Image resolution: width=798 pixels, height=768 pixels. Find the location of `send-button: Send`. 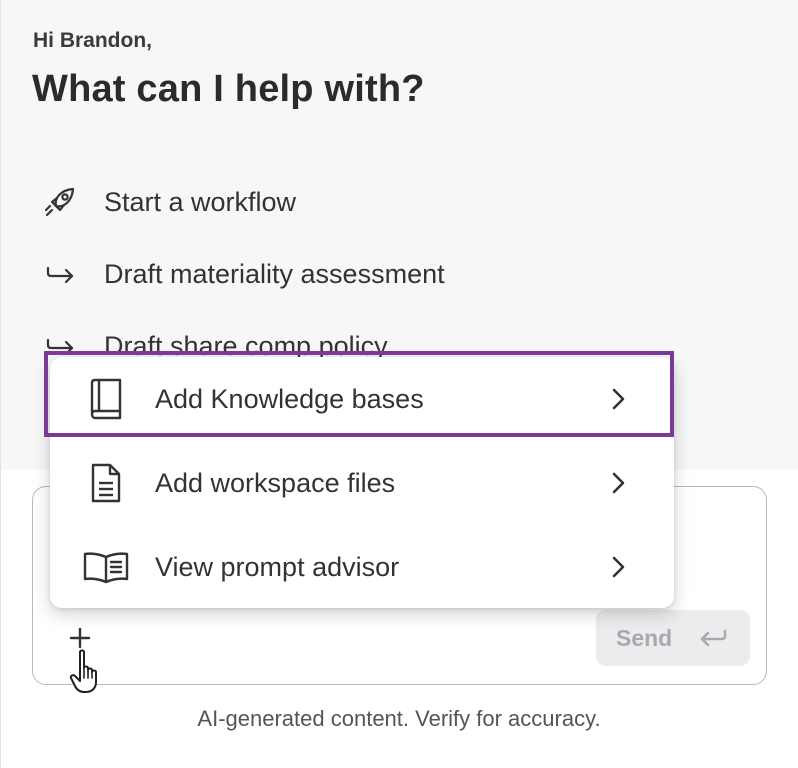

send-button: Send is located at coordinates (673, 638).